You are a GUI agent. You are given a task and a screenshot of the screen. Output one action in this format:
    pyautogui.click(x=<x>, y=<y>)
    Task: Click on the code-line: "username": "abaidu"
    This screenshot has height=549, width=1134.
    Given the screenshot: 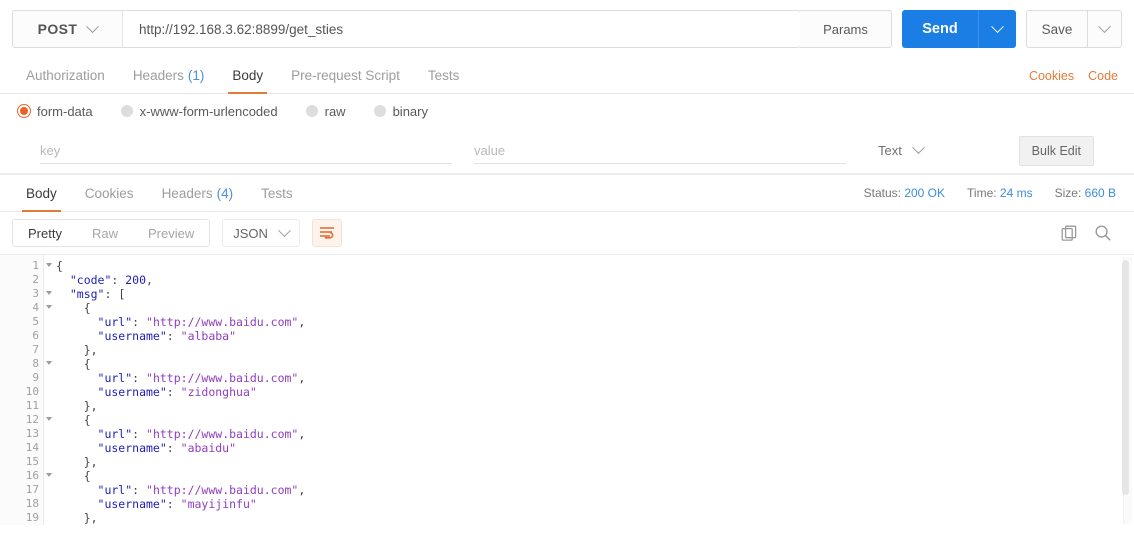 What is the action you would take?
    pyautogui.click(x=595, y=448)
    